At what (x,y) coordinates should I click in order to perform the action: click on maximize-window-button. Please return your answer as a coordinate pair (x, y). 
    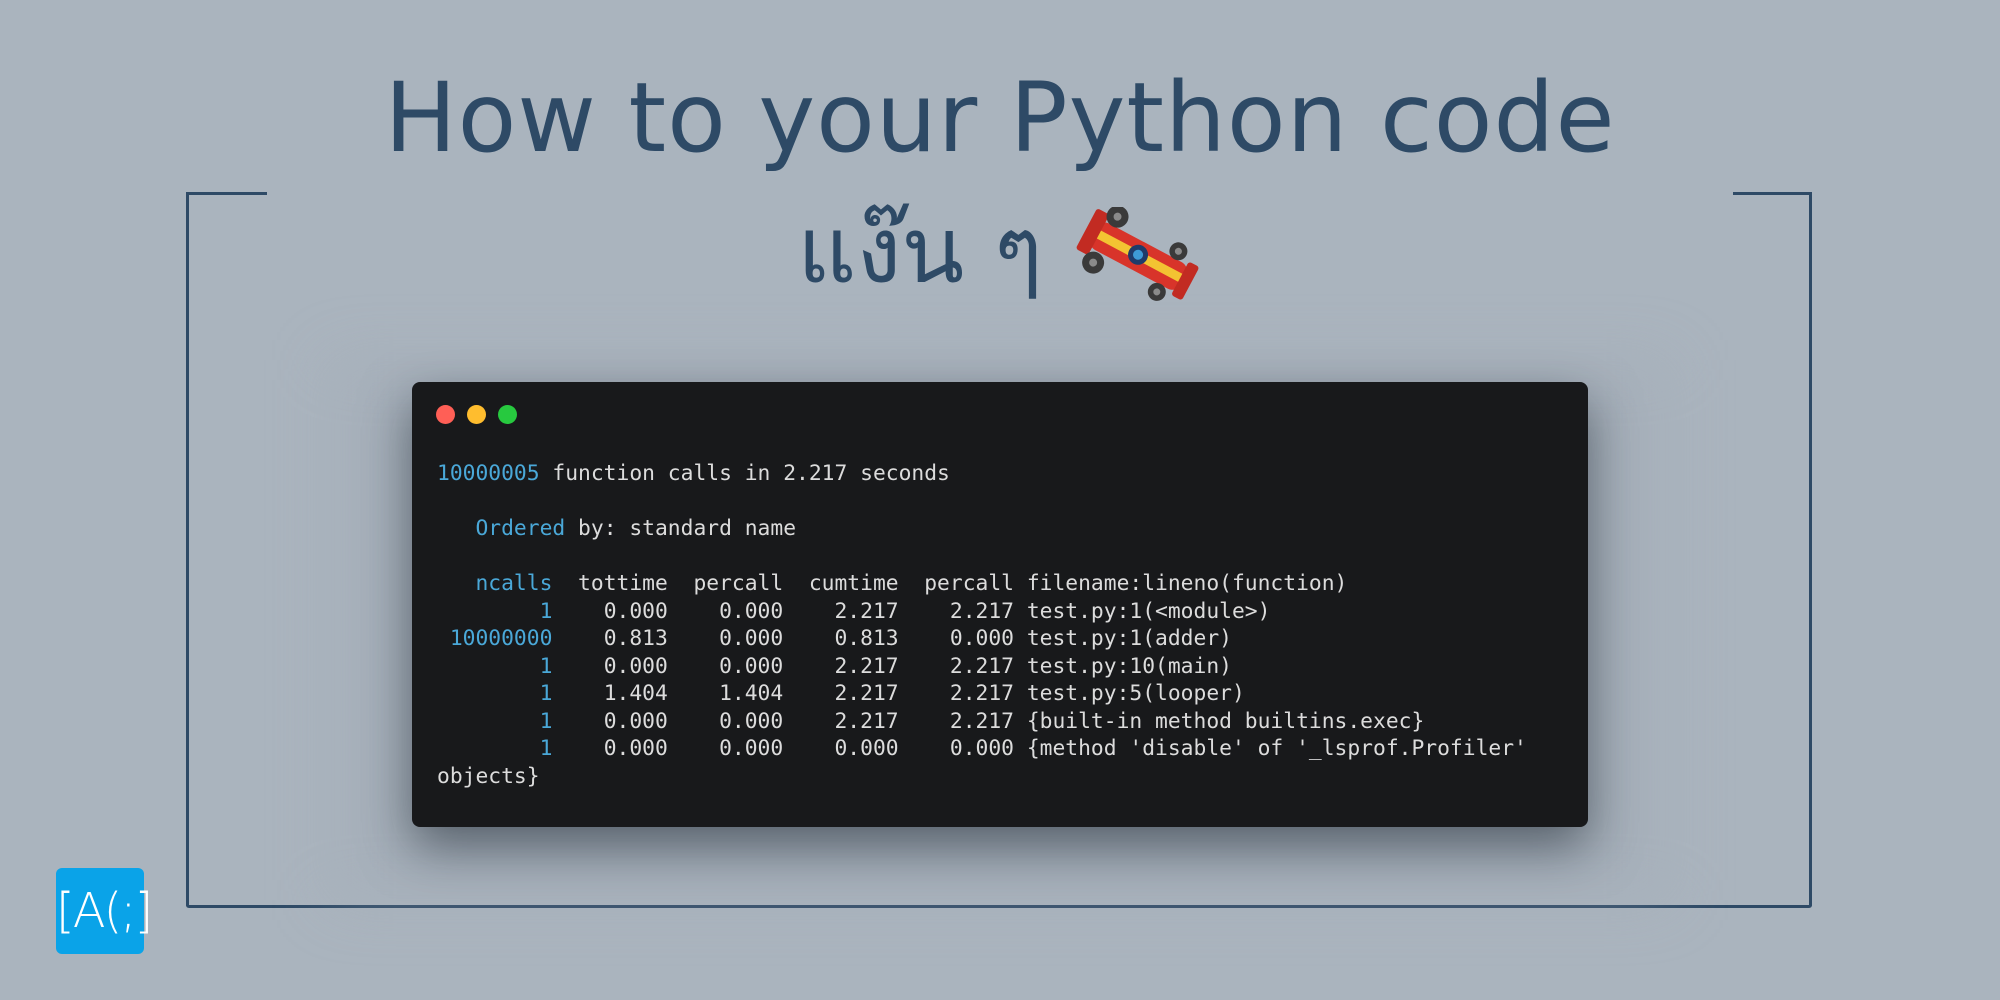
    Looking at the image, I should click on (507, 414).